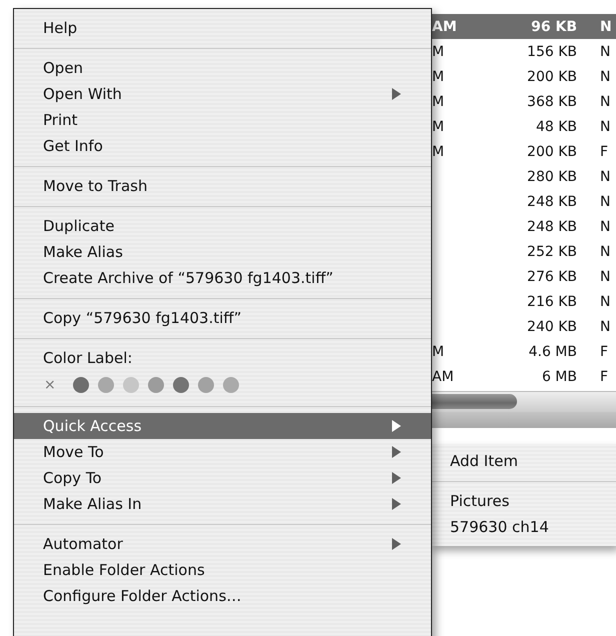 The height and width of the screenshot is (636, 616). I want to click on menu-item: Enable Folder Actions, so click(222, 570).